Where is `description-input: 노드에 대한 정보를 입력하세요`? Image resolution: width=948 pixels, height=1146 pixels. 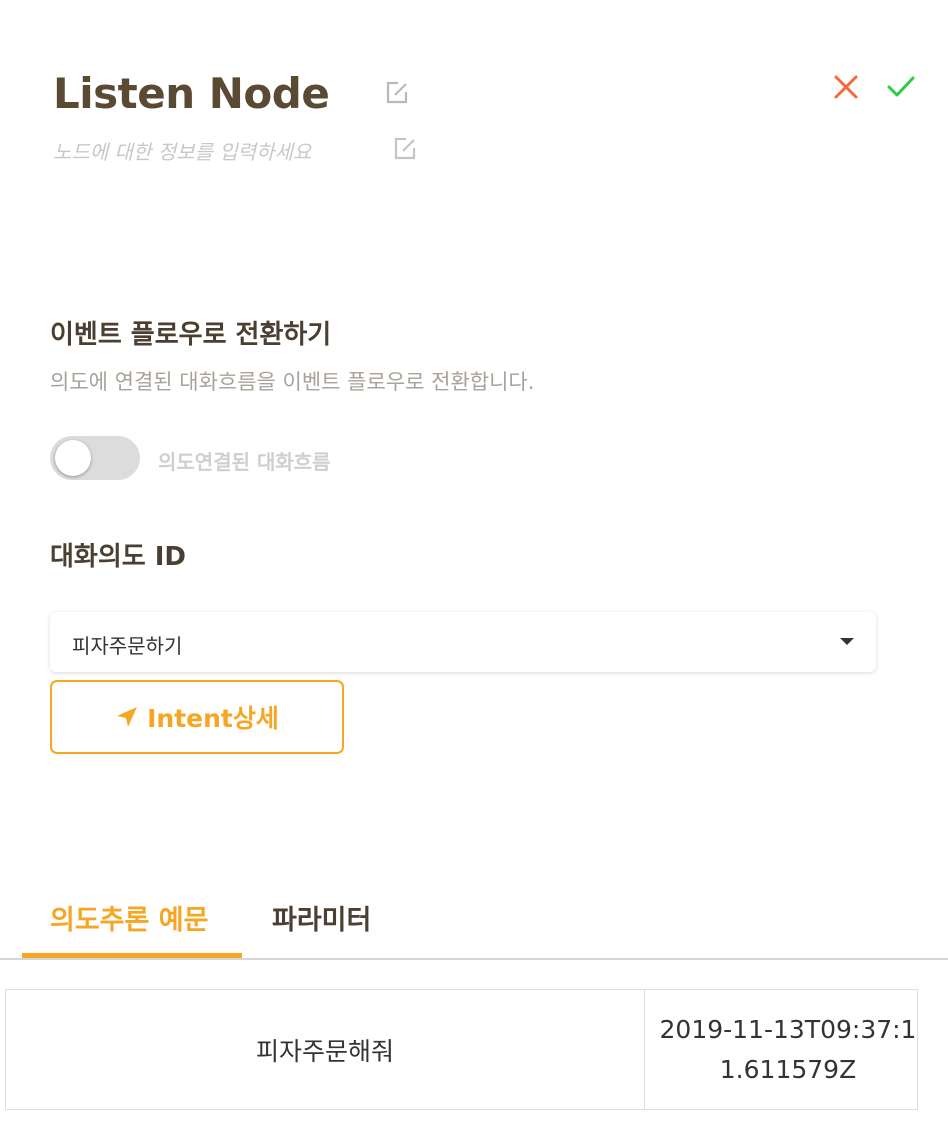 description-input: 노드에 대한 정보를 입력하세요 is located at coordinates (182, 150).